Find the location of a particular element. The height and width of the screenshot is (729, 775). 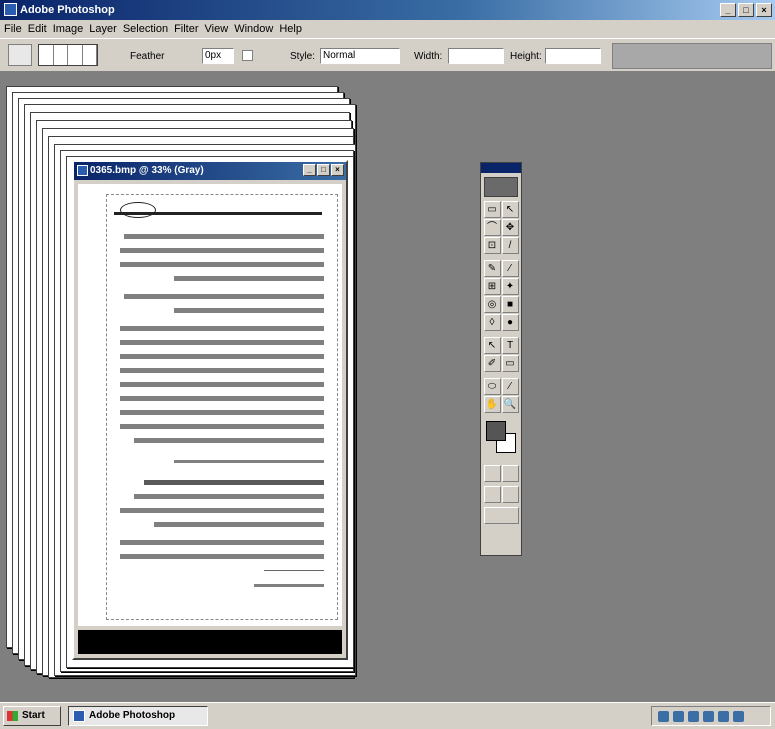

clone-stamp-tool-icon: ⊞ is located at coordinates (492, 286).